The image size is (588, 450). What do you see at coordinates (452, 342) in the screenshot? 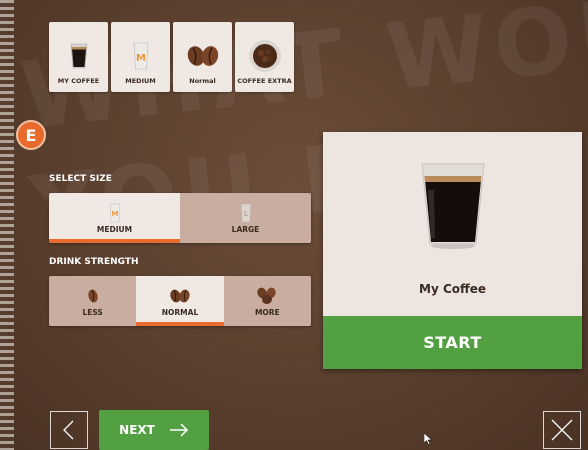
I see `start-button: START` at bounding box center [452, 342].